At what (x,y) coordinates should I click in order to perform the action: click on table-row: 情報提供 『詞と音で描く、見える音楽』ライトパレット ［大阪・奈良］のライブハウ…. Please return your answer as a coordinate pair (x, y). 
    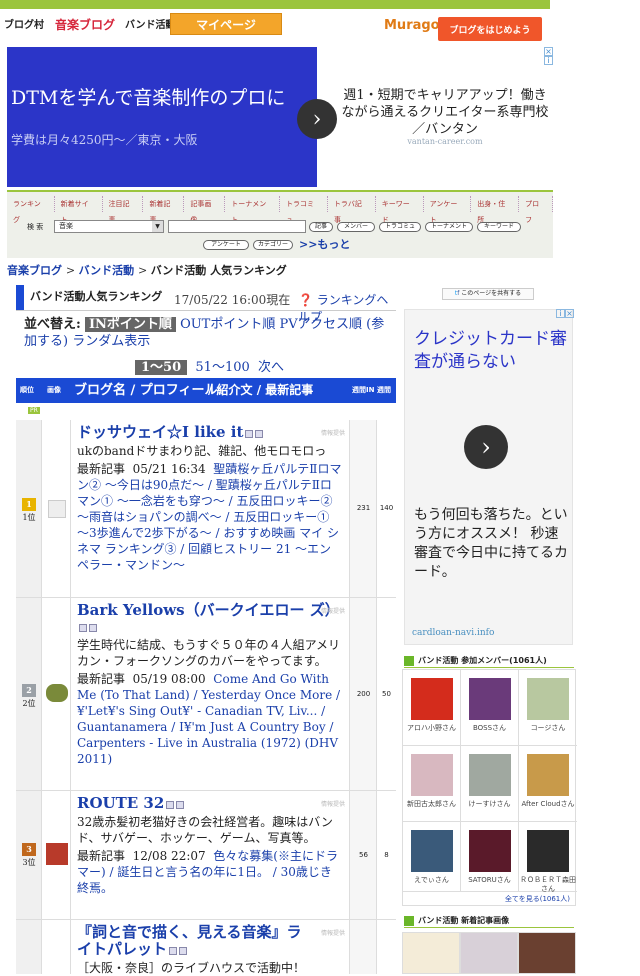
    Looking at the image, I should click on (206, 947).